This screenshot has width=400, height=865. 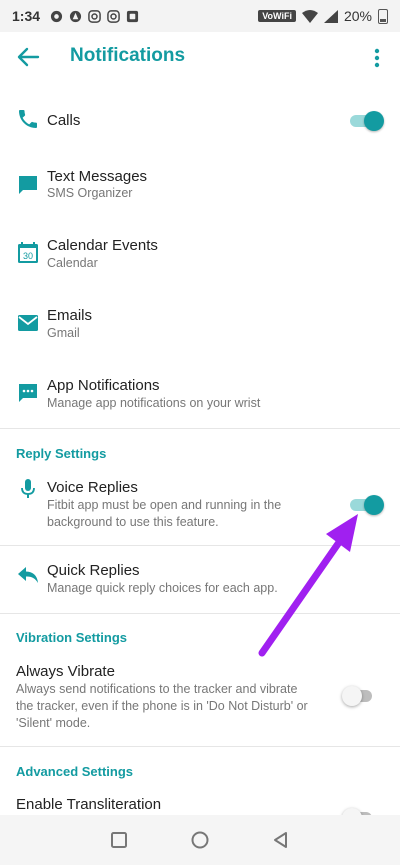 I want to click on battery-icon, so click(x=383, y=16).